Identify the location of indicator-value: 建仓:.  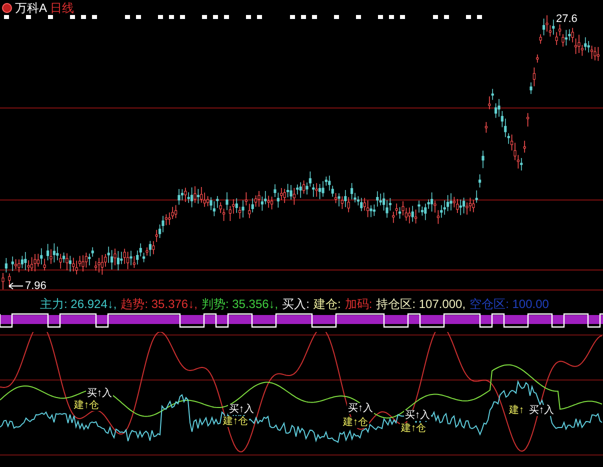
(327, 304).